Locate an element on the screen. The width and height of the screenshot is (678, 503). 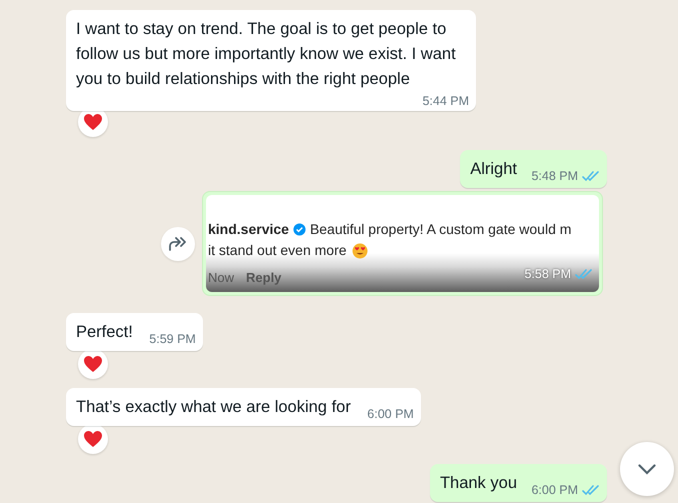
message-time: 5:59 PM is located at coordinates (172, 339).